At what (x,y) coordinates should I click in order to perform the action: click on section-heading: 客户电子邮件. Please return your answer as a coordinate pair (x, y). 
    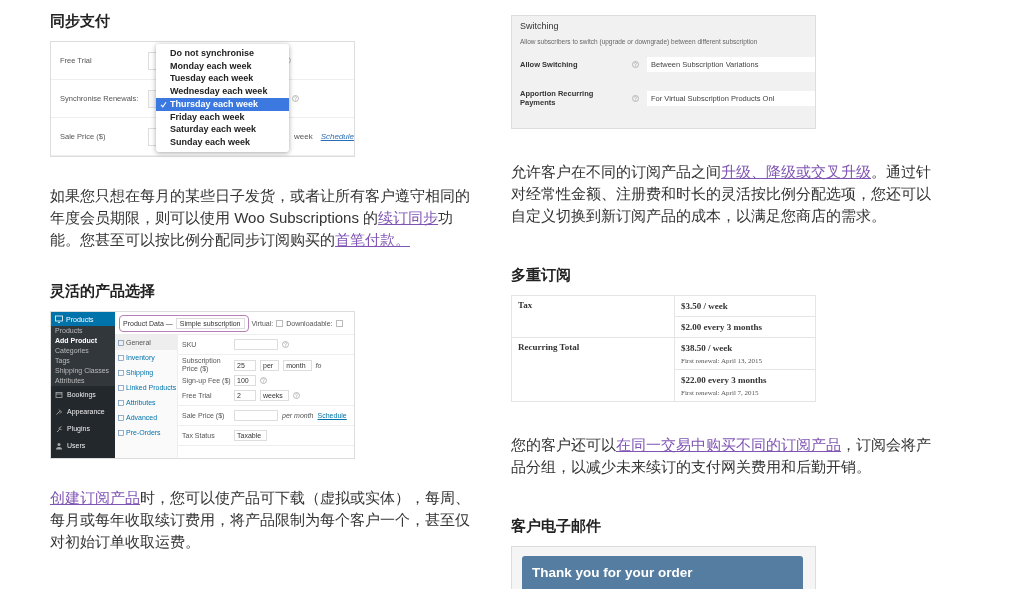
    Looking at the image, I should click on (556, 526).